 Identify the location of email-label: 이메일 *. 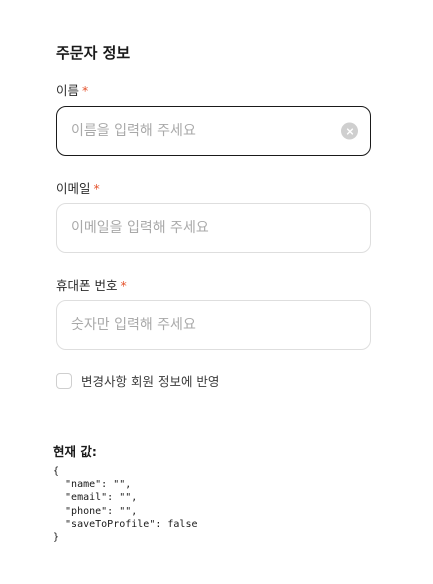
(78, 187).